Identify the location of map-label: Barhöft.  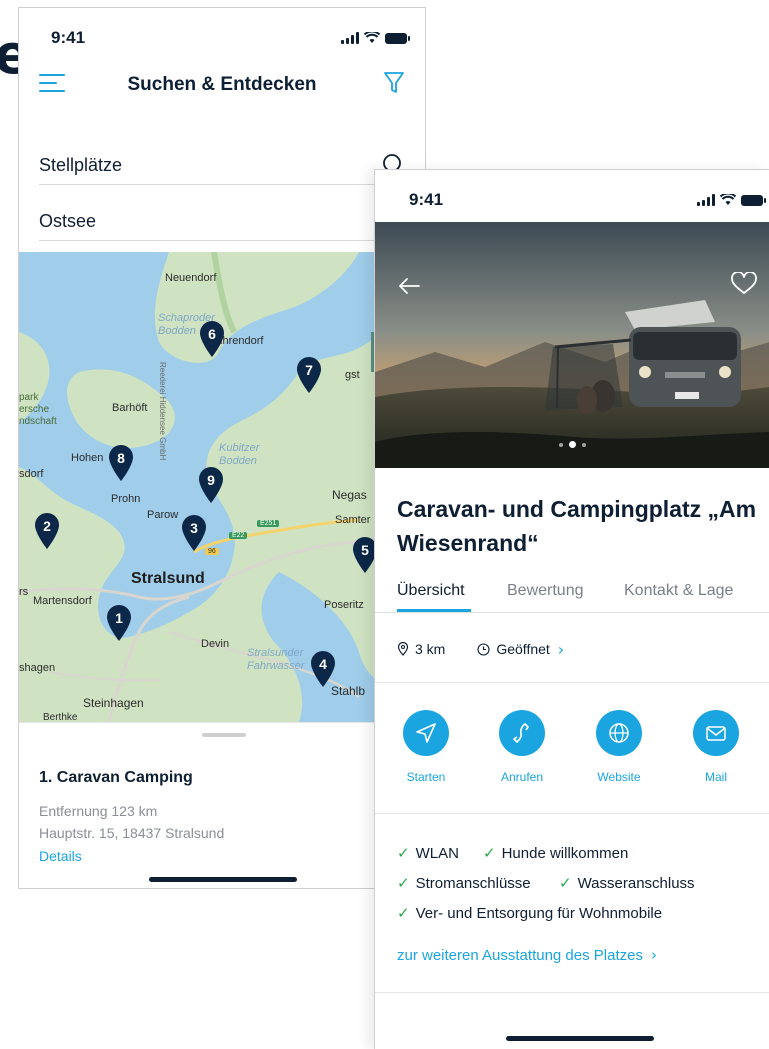
(130, 408).